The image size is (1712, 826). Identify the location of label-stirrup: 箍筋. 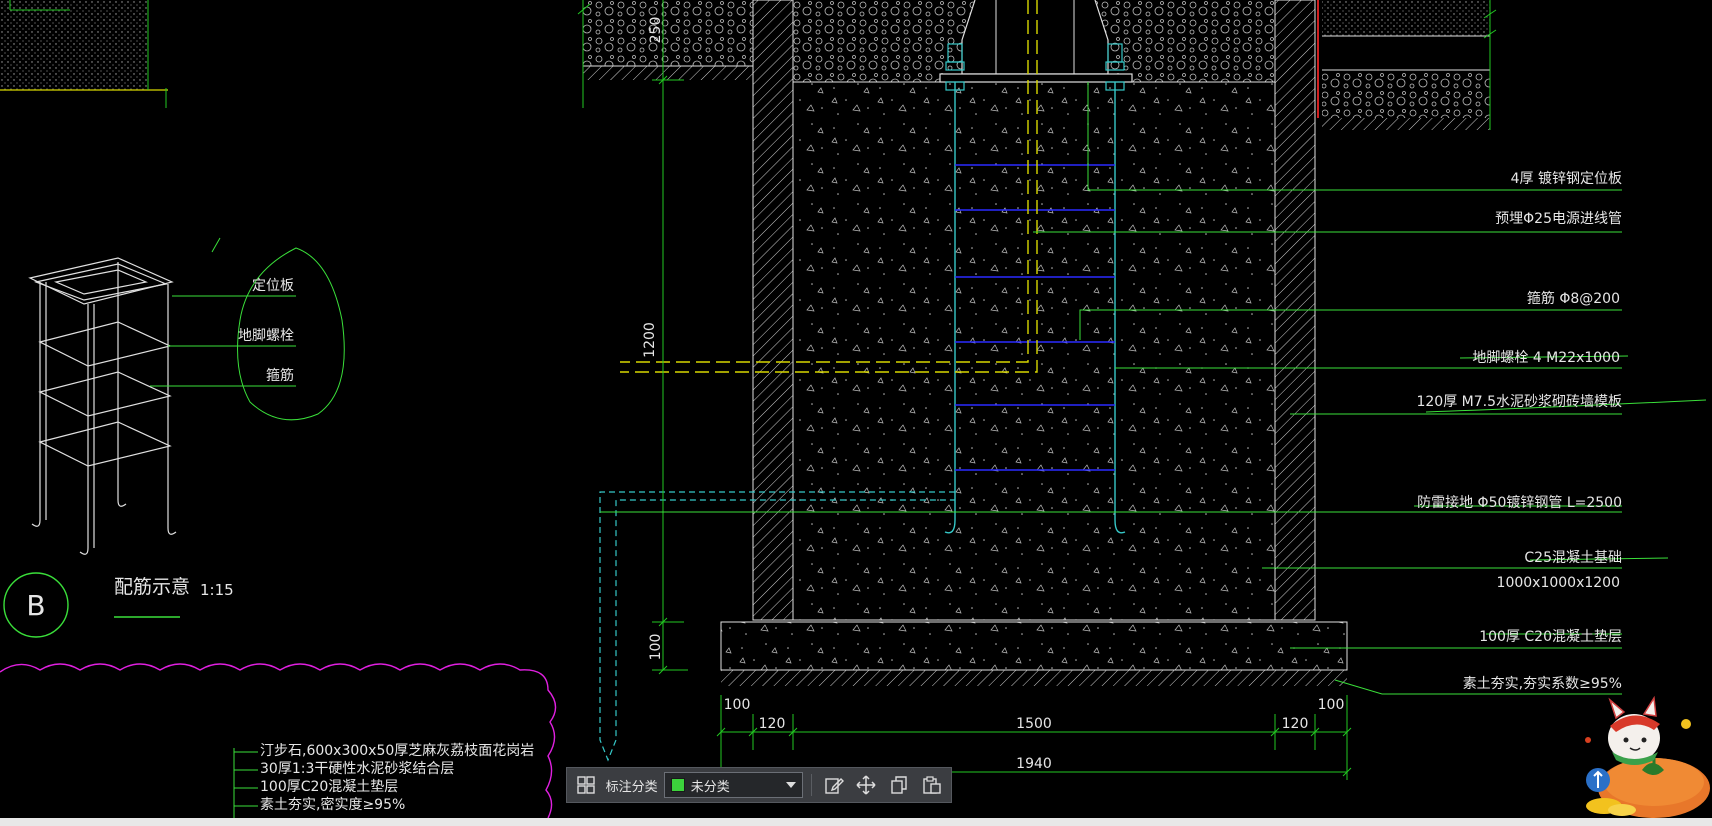
(280, 375).